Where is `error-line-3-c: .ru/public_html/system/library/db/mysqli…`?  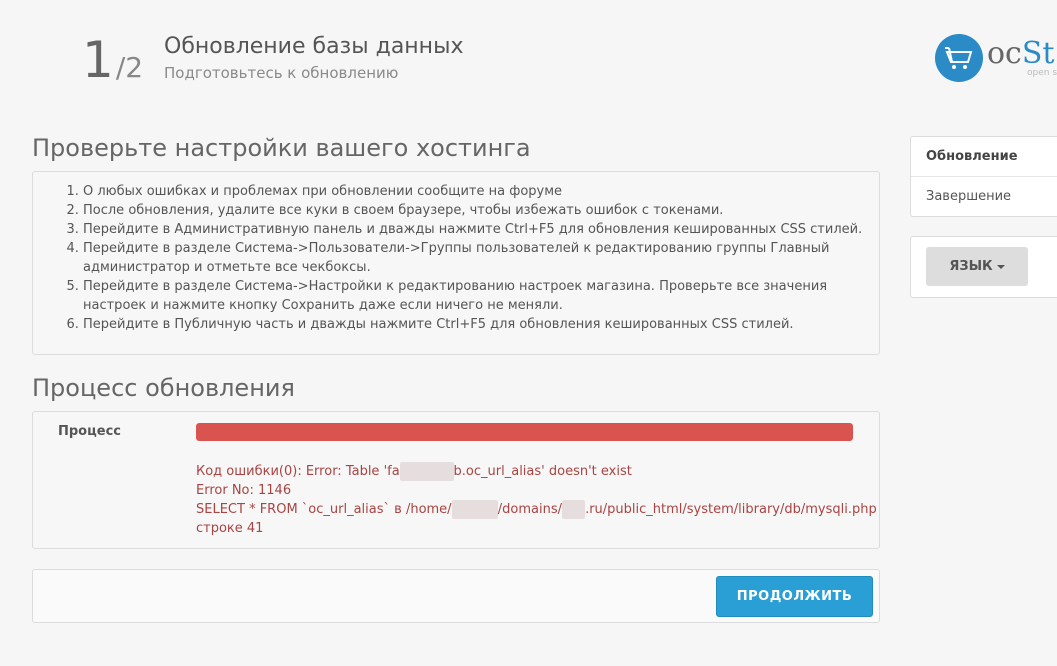
error-line-3-c: .ru/public_html/system/library/db/mysqli… is located at coordinates (731, 509).